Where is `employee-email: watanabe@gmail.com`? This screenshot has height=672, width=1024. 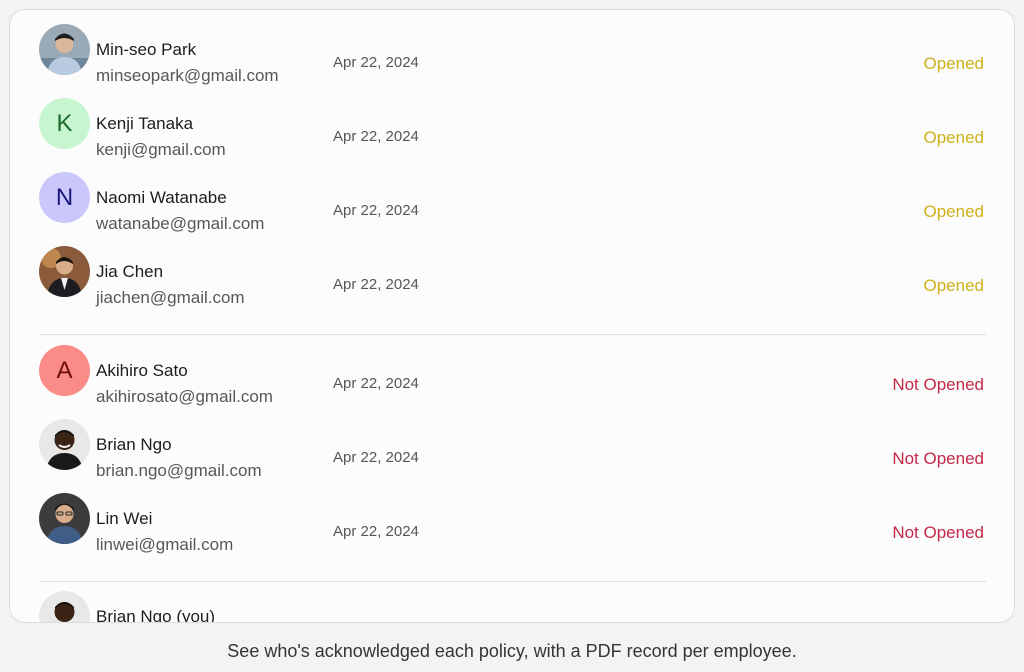
employee-email: watanabe@gmail.com is located at coordinates (180, 223).